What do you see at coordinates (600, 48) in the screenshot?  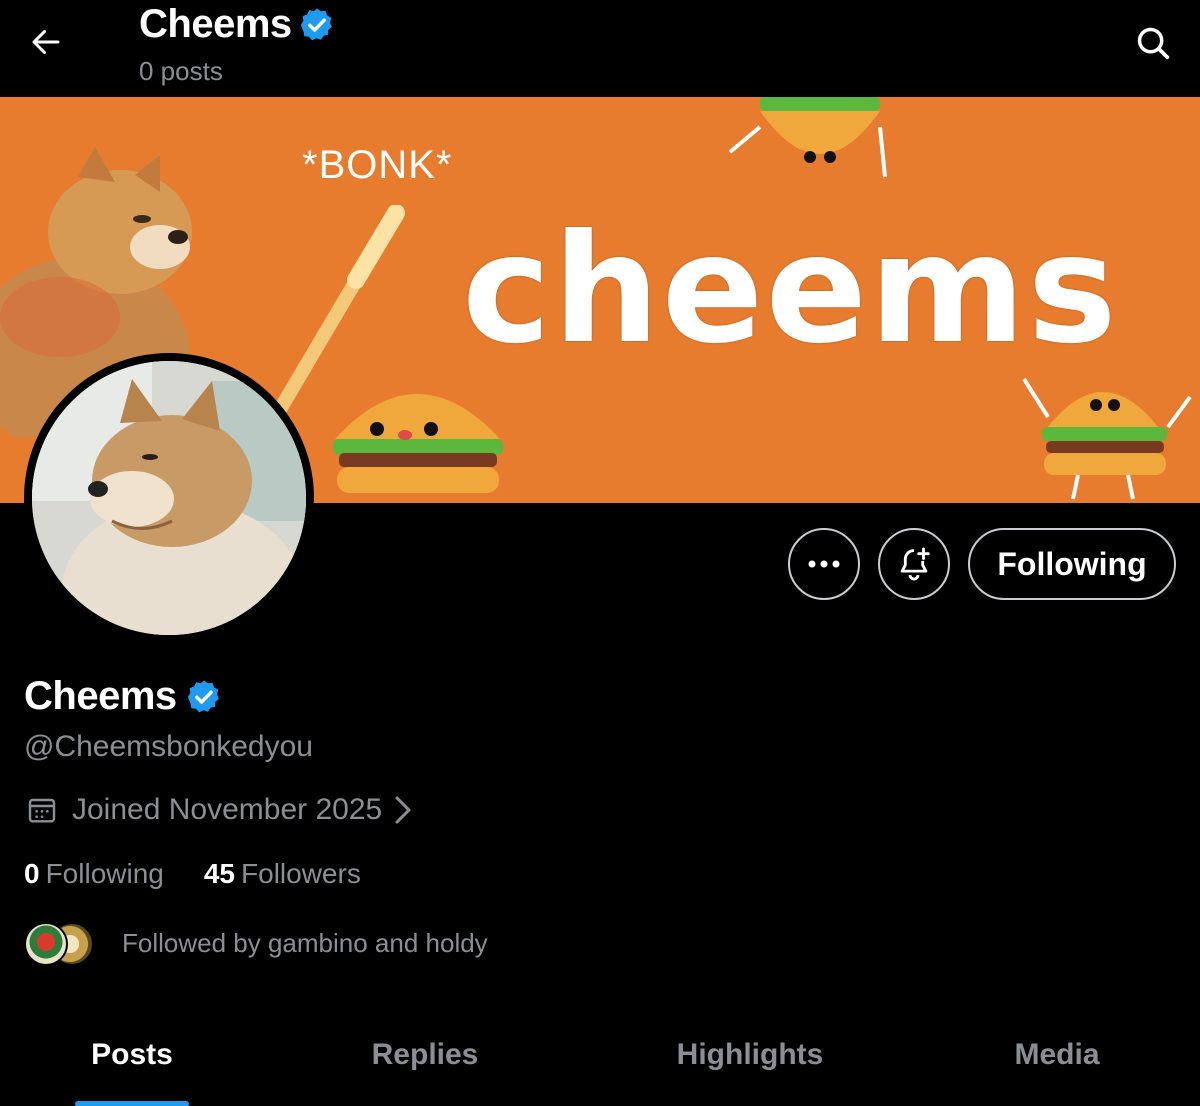 I see `top-bar: Cheems 0 posts` at bounding box center [600, 48].